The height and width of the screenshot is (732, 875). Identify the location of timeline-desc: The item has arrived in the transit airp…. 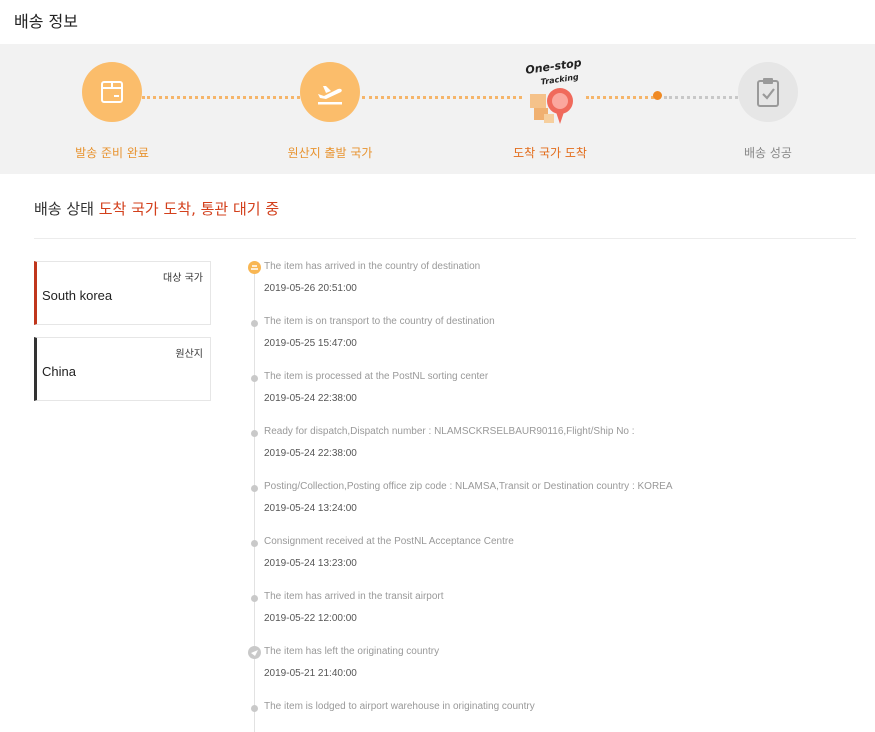
(354, 596).